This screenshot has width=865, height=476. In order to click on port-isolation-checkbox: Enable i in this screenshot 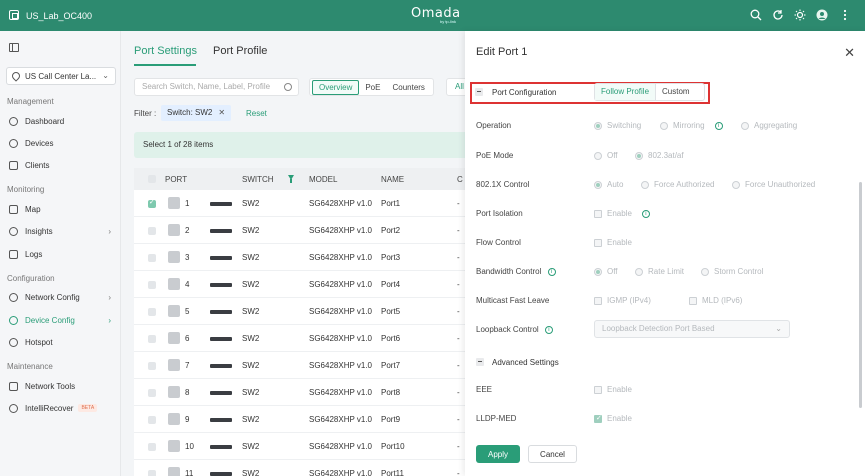, I will do `click(622, 213)`.